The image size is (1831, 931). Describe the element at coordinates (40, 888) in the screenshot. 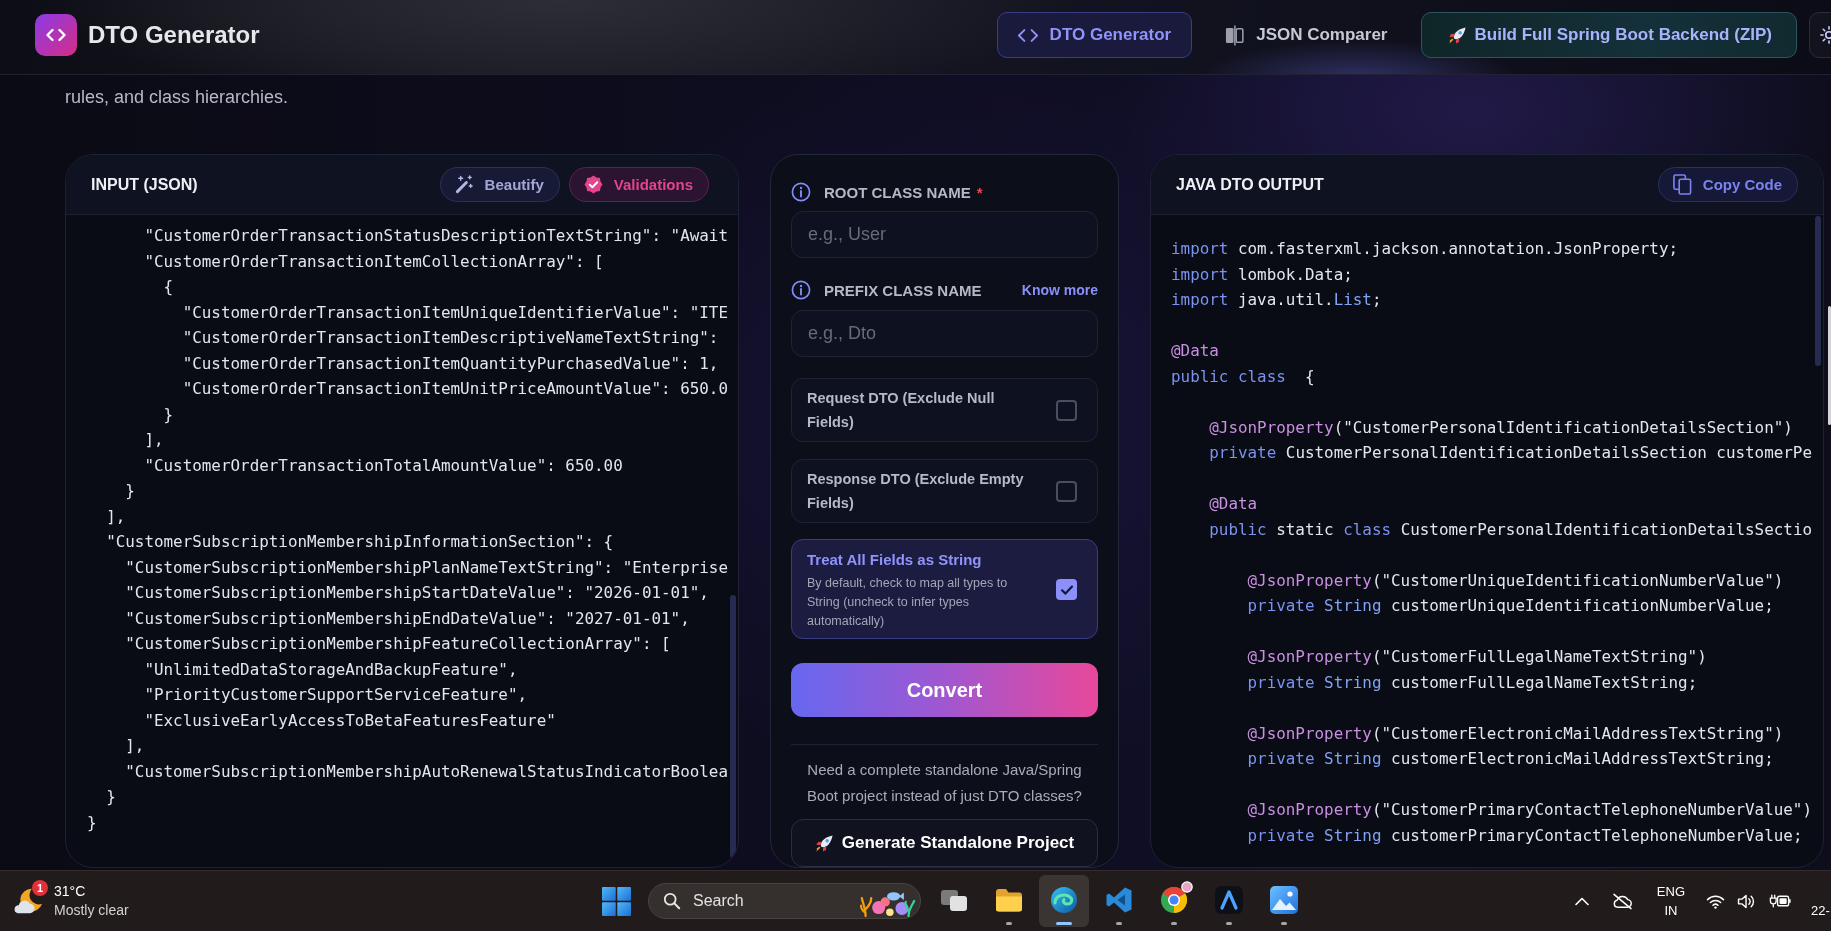

I see `notification-badge: 1` at that location.